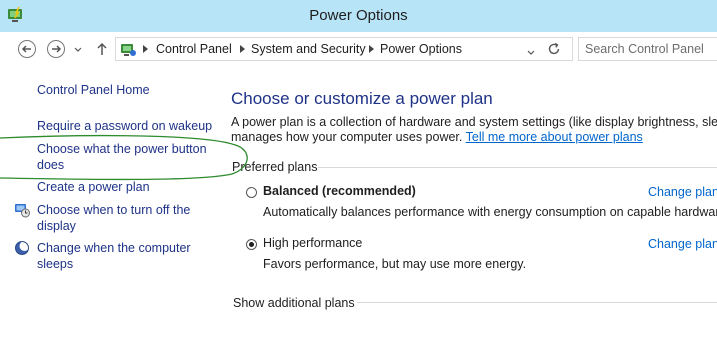 This screenshot has height=354, width=717. What do you see at coordinates (102, 49) in the screenshot?
I see `up-arrow-icon` at bounding box center [102, 49].